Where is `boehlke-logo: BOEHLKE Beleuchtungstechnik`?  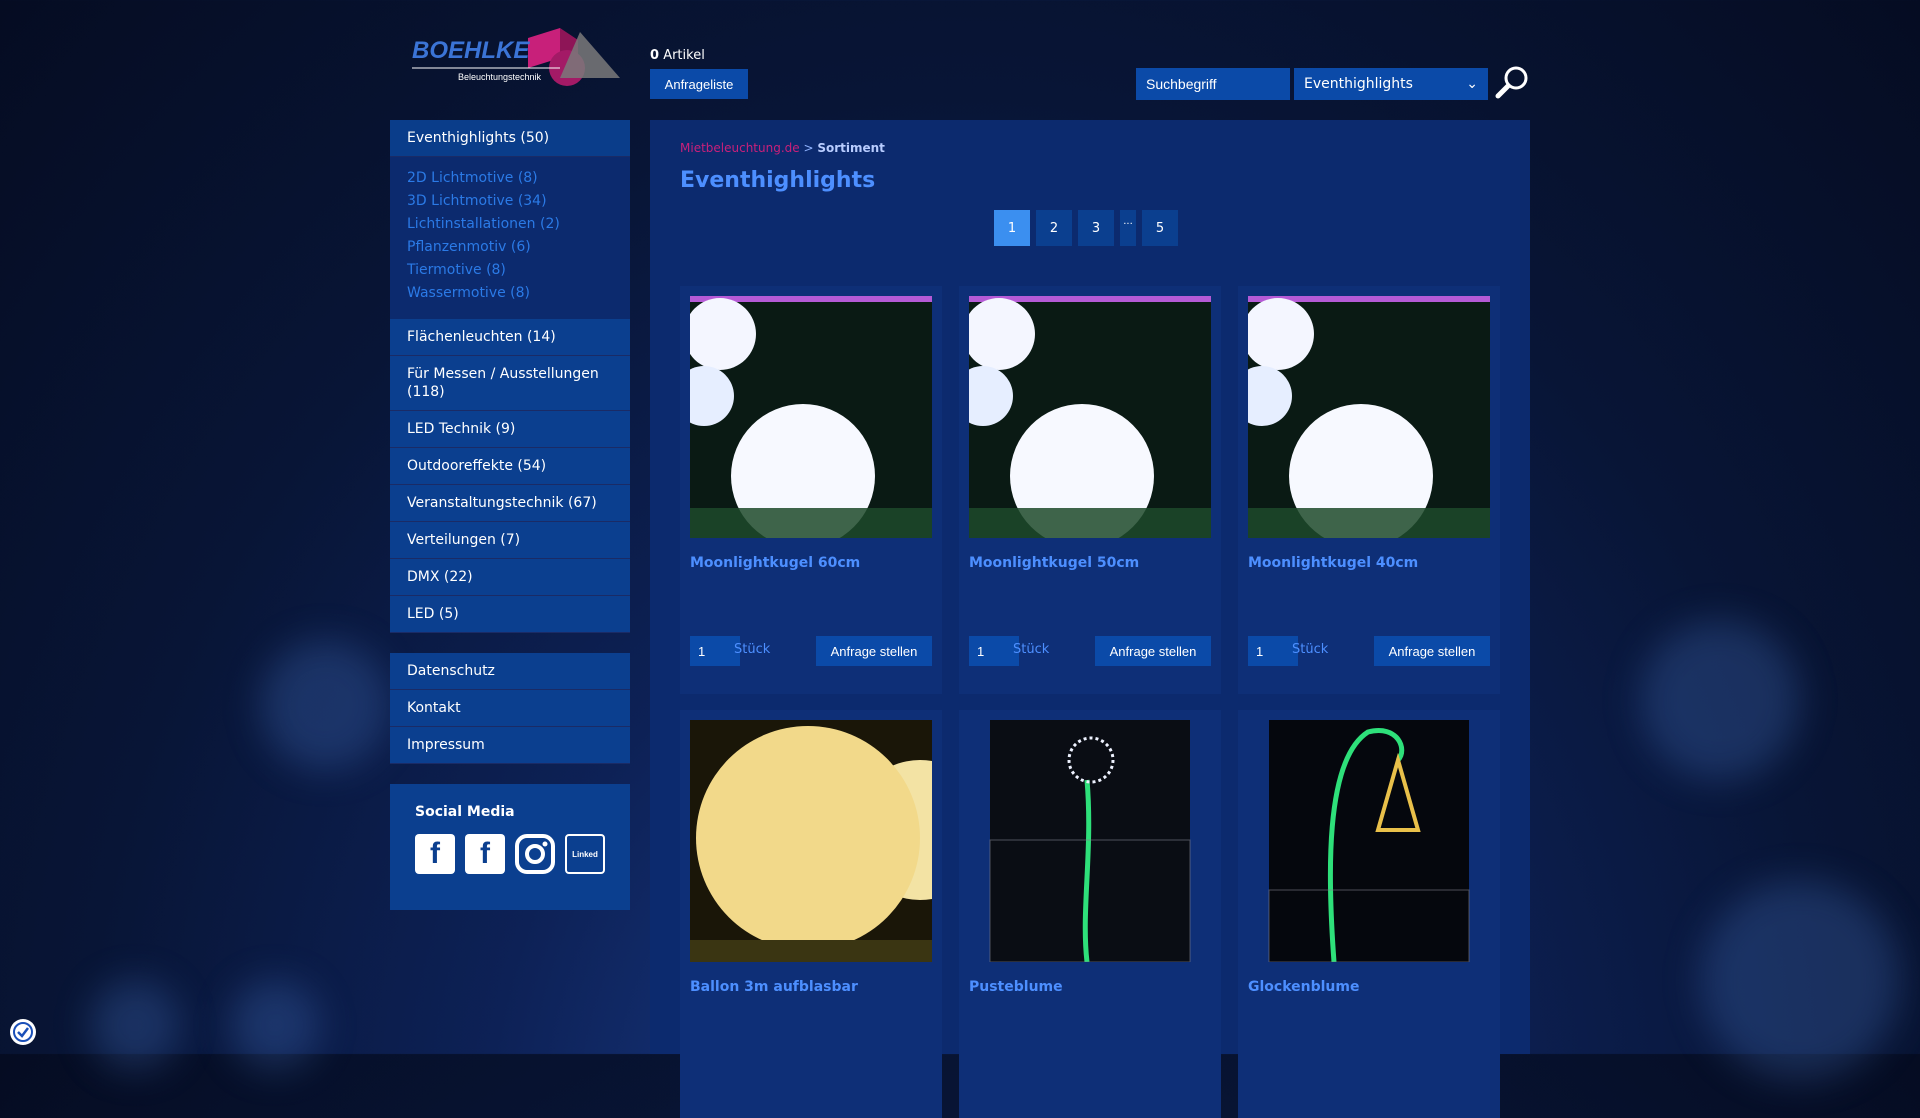 boehlke-logo: BOEHLKE Beleuchtungstechnik is located at coordinates (517, 60).